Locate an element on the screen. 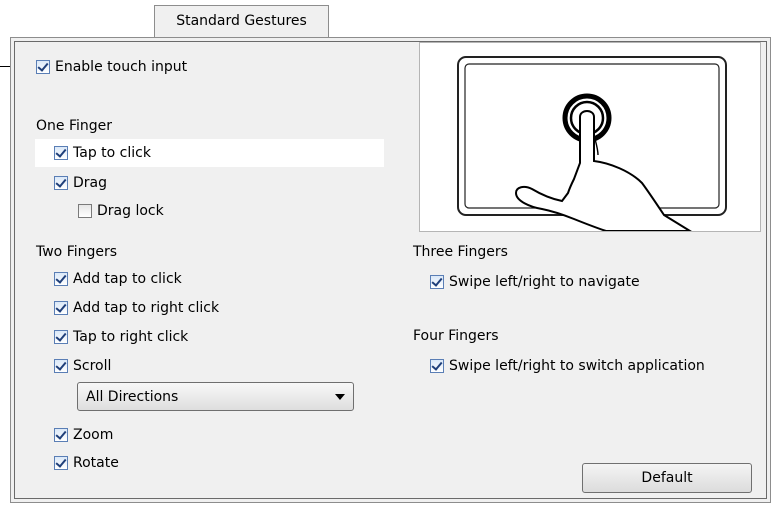 The width and height of the screenshot is (781, 512). enable-touch-label: Enable touch input is located at coordinates (121, 67).